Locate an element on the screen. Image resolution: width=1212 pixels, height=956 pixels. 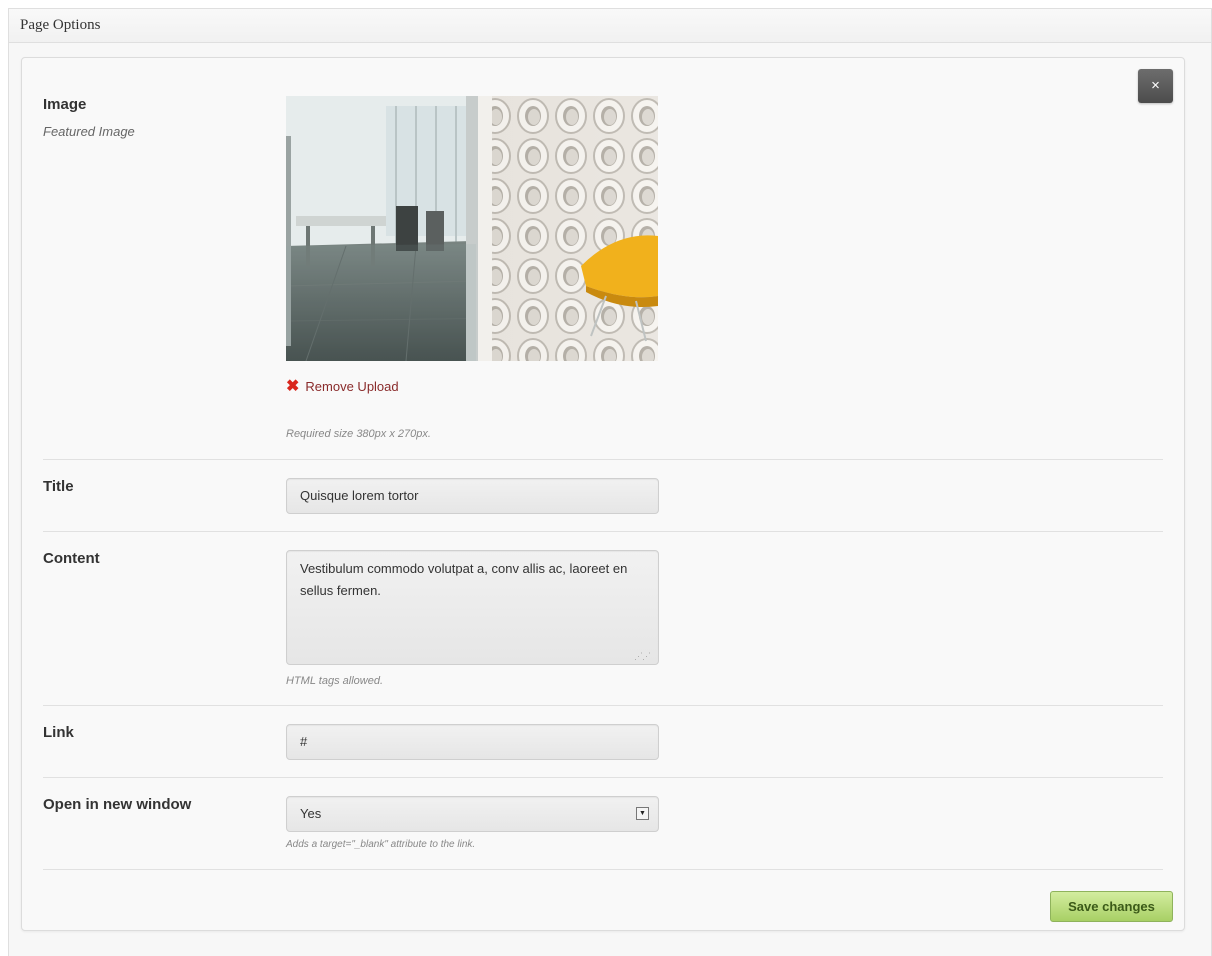
image-size-hint: Required size 380px x 270px. is located at coordinates (358, 434).